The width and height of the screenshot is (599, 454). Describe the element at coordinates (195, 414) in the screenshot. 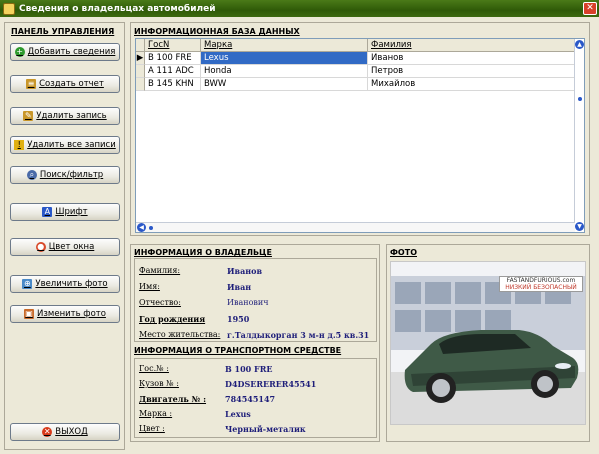

I see `vehicle-field-row: Марка : Lexus` at that location.